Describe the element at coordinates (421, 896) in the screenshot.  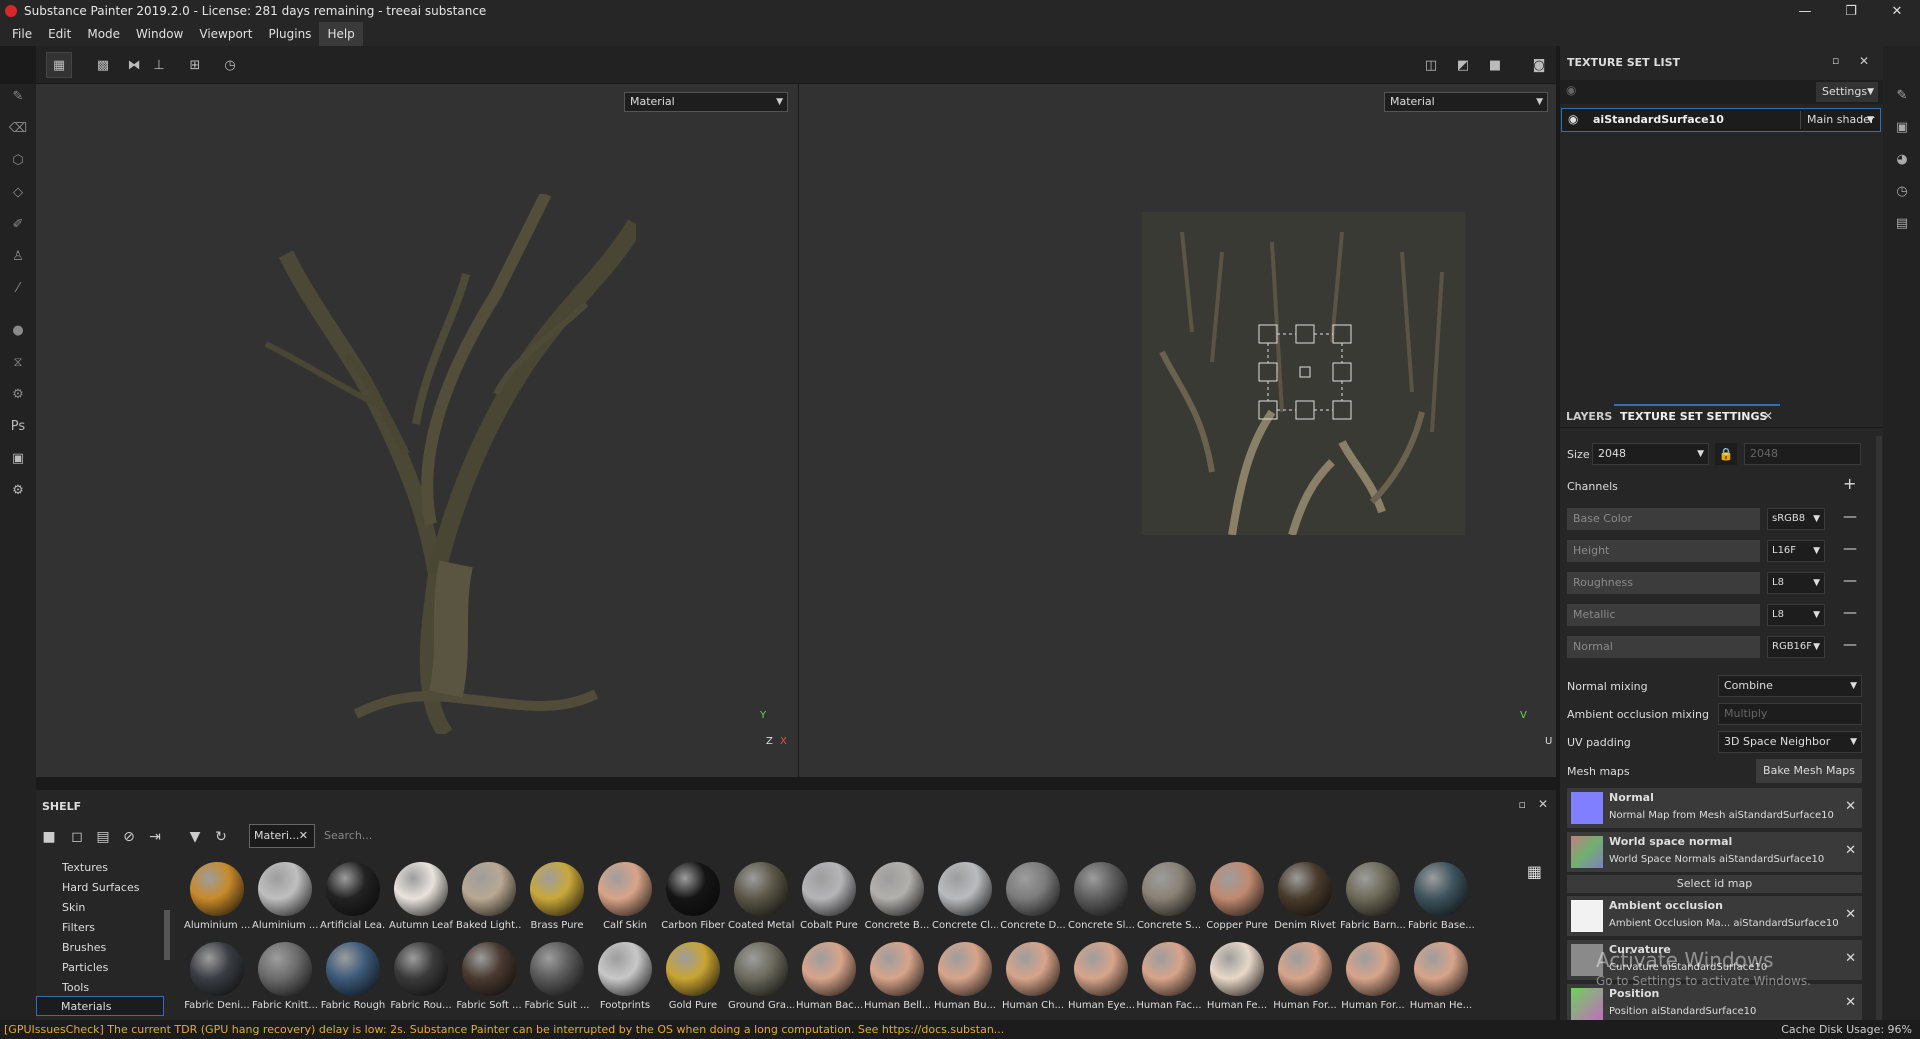
I see `material-thumbnail: Autumn Leaf` at that location.